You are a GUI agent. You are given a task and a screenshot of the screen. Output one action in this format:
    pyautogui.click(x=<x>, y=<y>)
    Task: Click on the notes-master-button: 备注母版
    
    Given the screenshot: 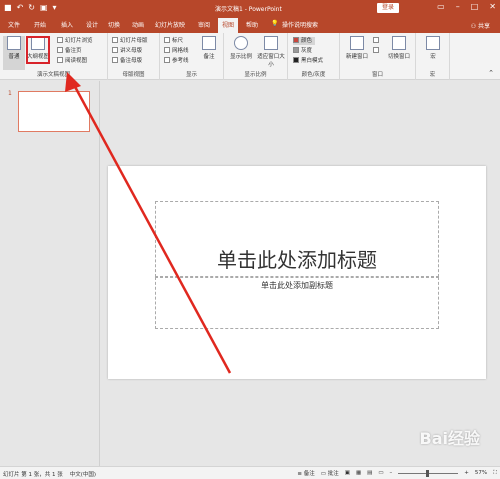 What is the action you would take?
    pyautogui.click(x=127, y=61)
    